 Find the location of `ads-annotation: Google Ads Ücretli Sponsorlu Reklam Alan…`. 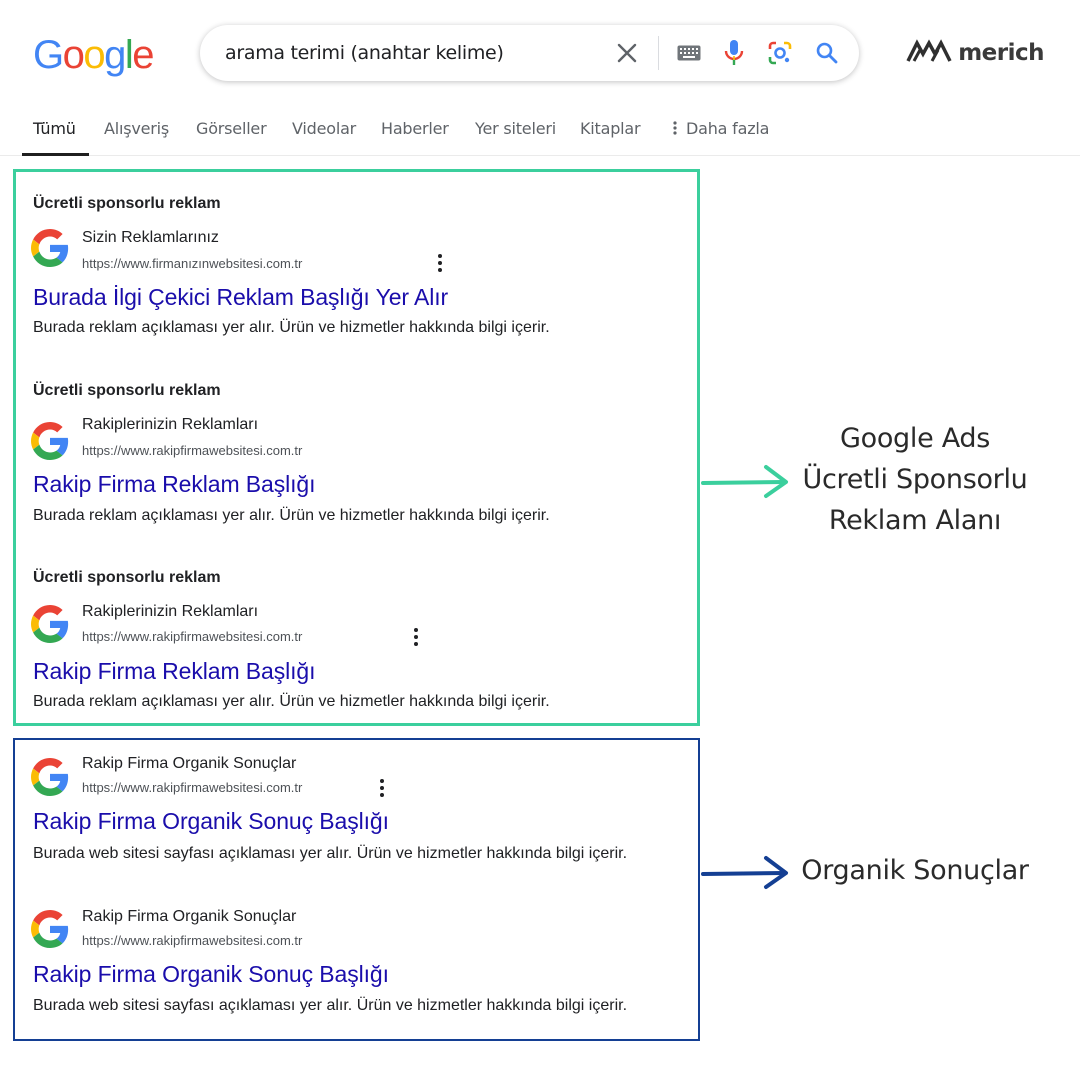

ads-annotation: Google Ads Ücretli Sponsorlu Reklam Alan… is located at coordinates (915, 479).